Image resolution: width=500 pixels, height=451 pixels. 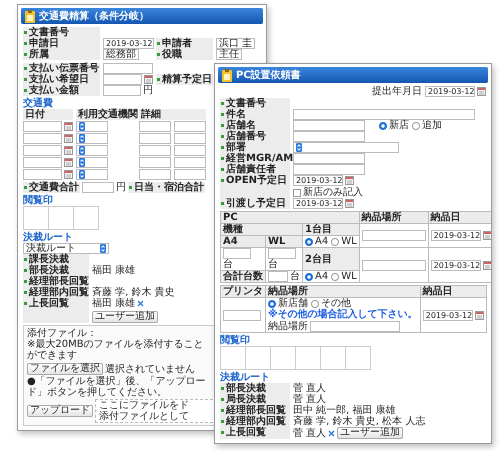 What do you see at coordinates (333, 192) in the screenshot?
I see `checkbox-label: 新店のみ記入` at bounding box center [333, 192].